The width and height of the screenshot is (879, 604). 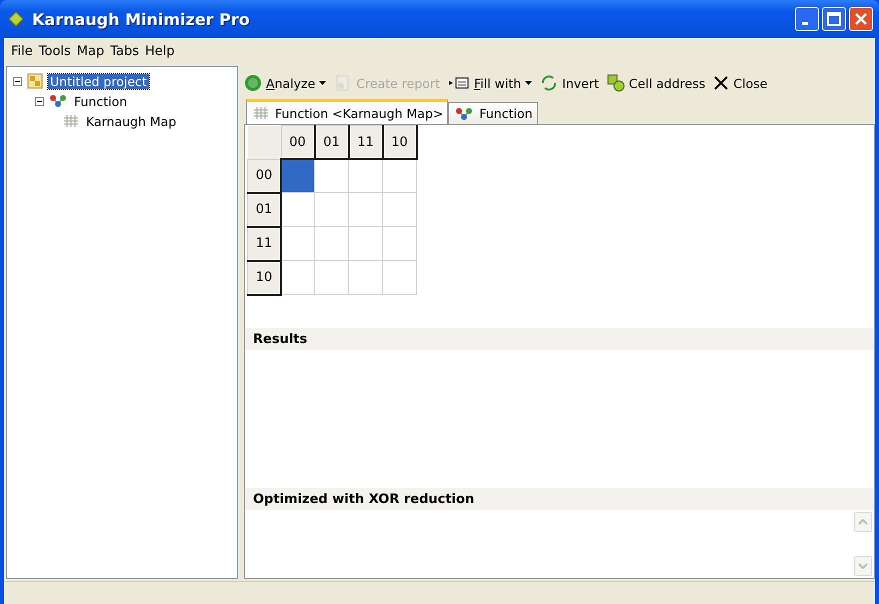 What do you see at coordinates (459, 83) in the screenshot?
I see `fill-icon` at bounding box center [459, 83].